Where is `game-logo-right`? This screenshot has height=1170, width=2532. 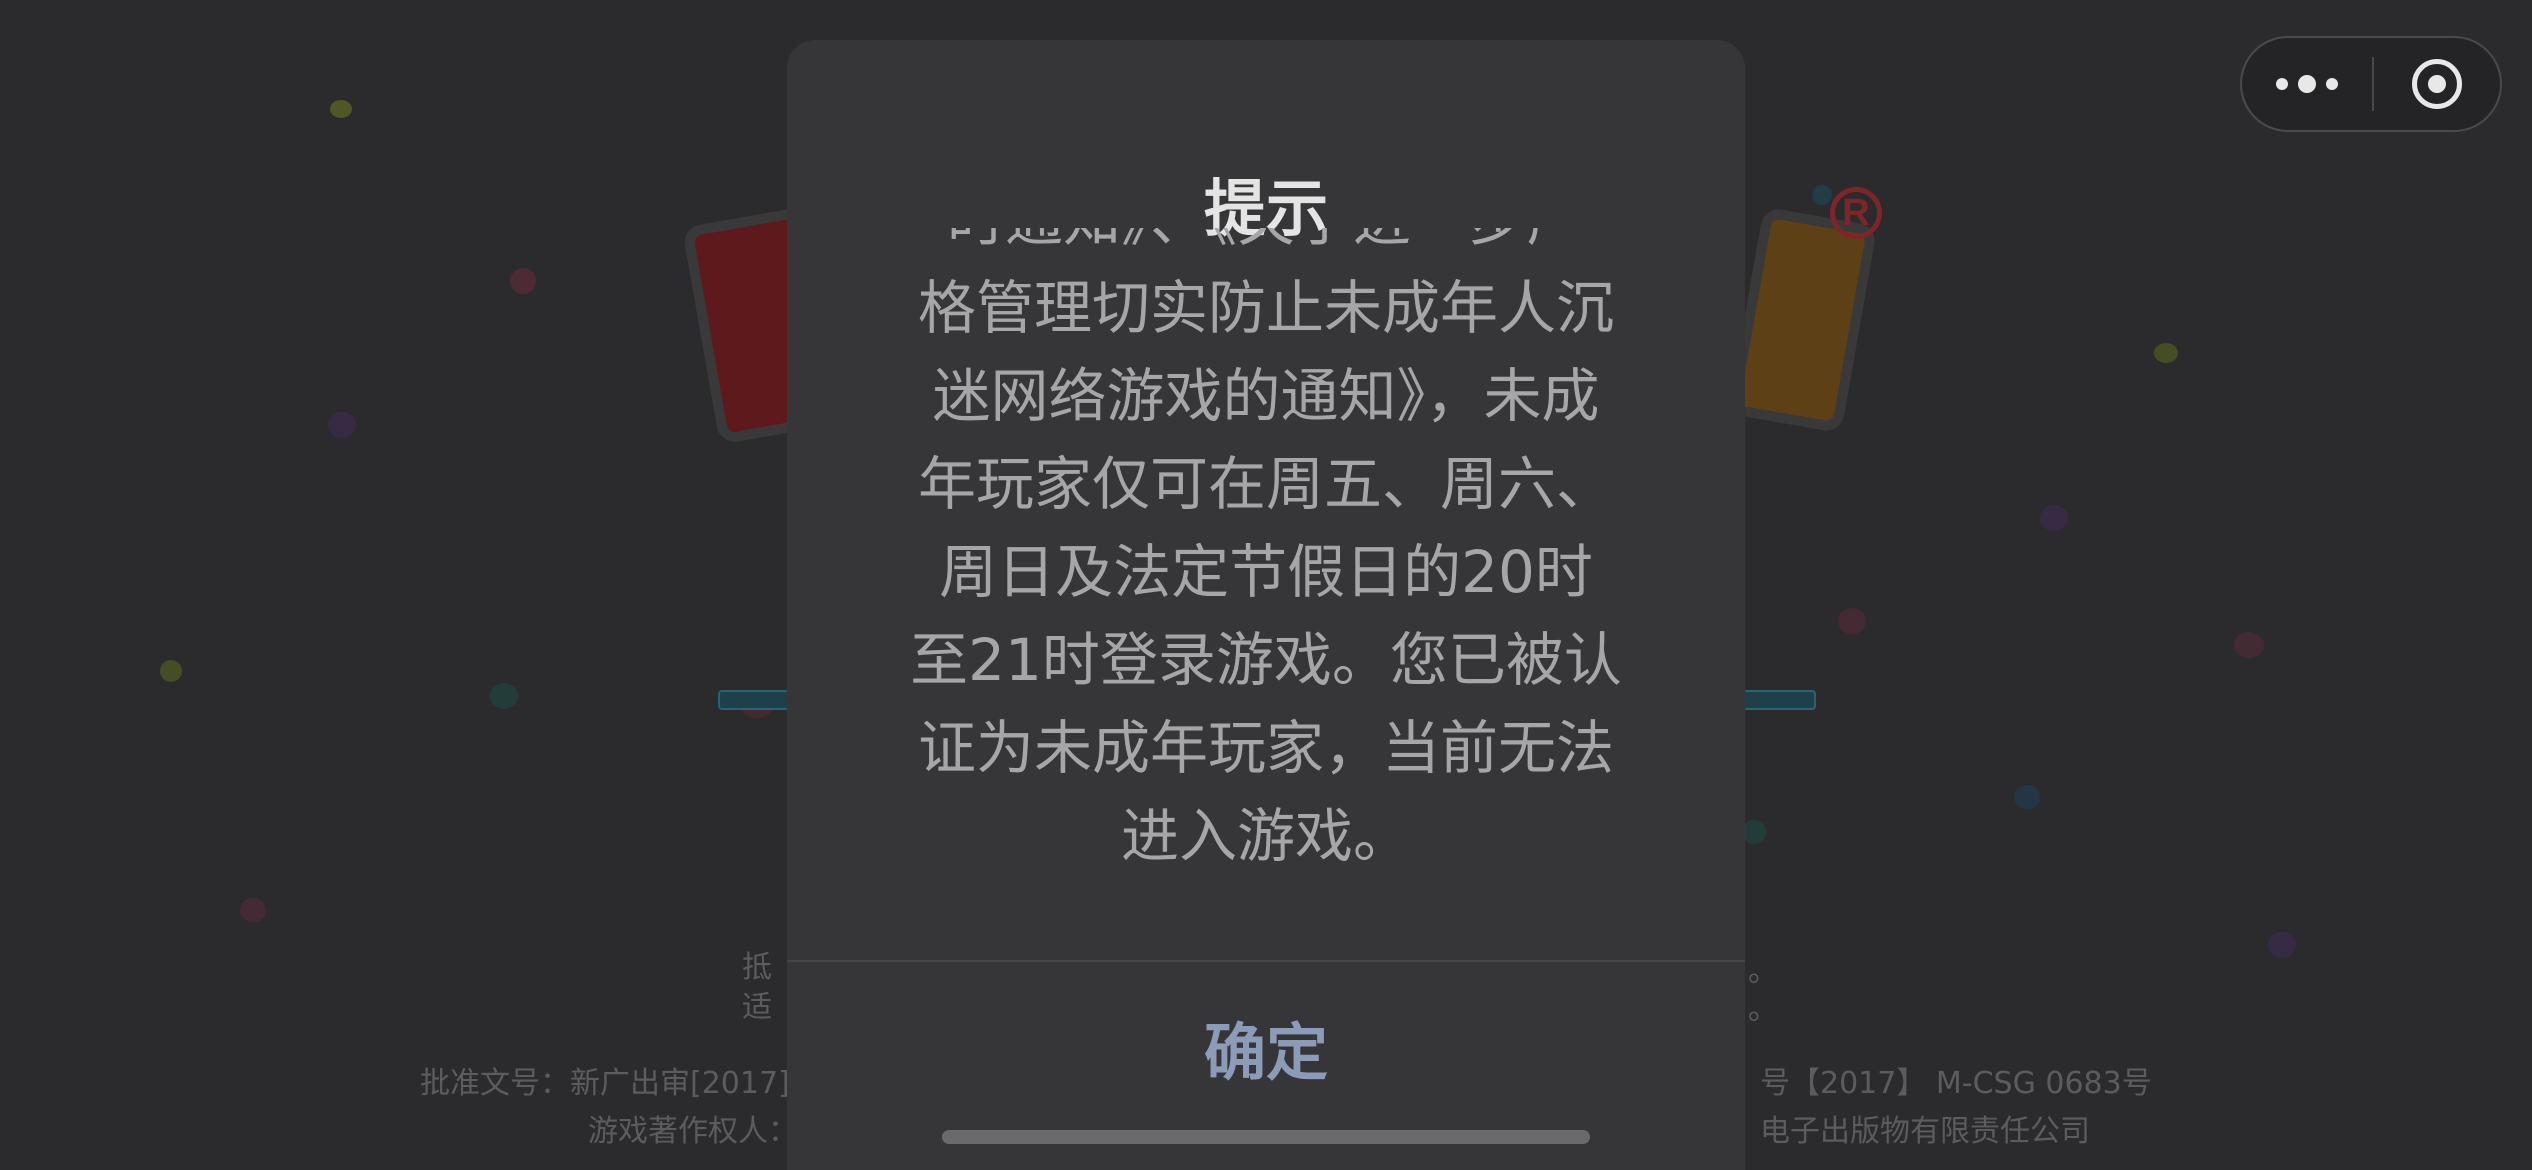 game-logo-right is located at coordinates (1802, 320).